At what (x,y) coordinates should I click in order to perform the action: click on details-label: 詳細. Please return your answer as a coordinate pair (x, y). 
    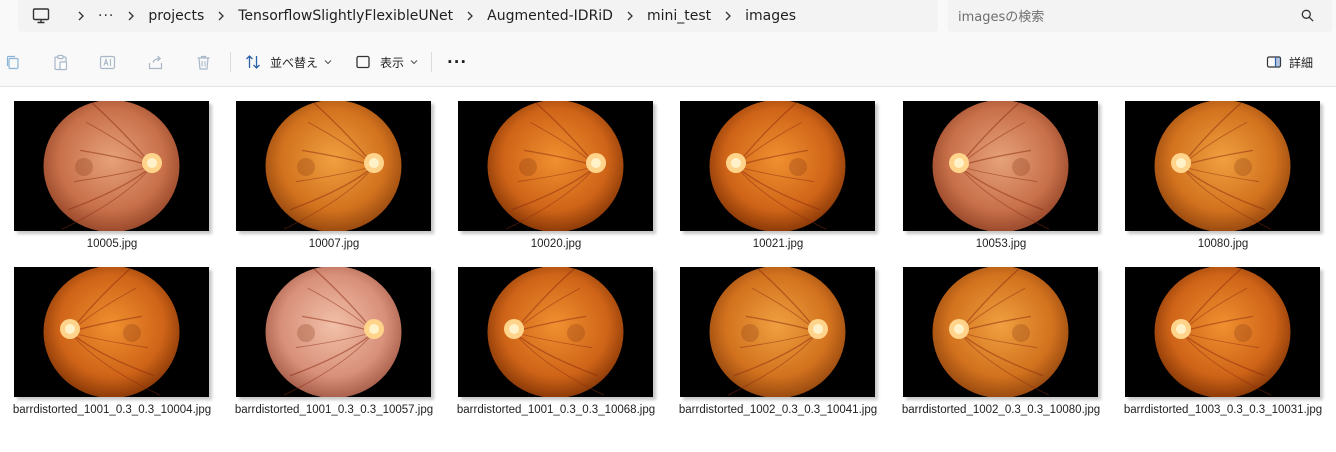
    Looking at the image, I should click on (1301, 62).